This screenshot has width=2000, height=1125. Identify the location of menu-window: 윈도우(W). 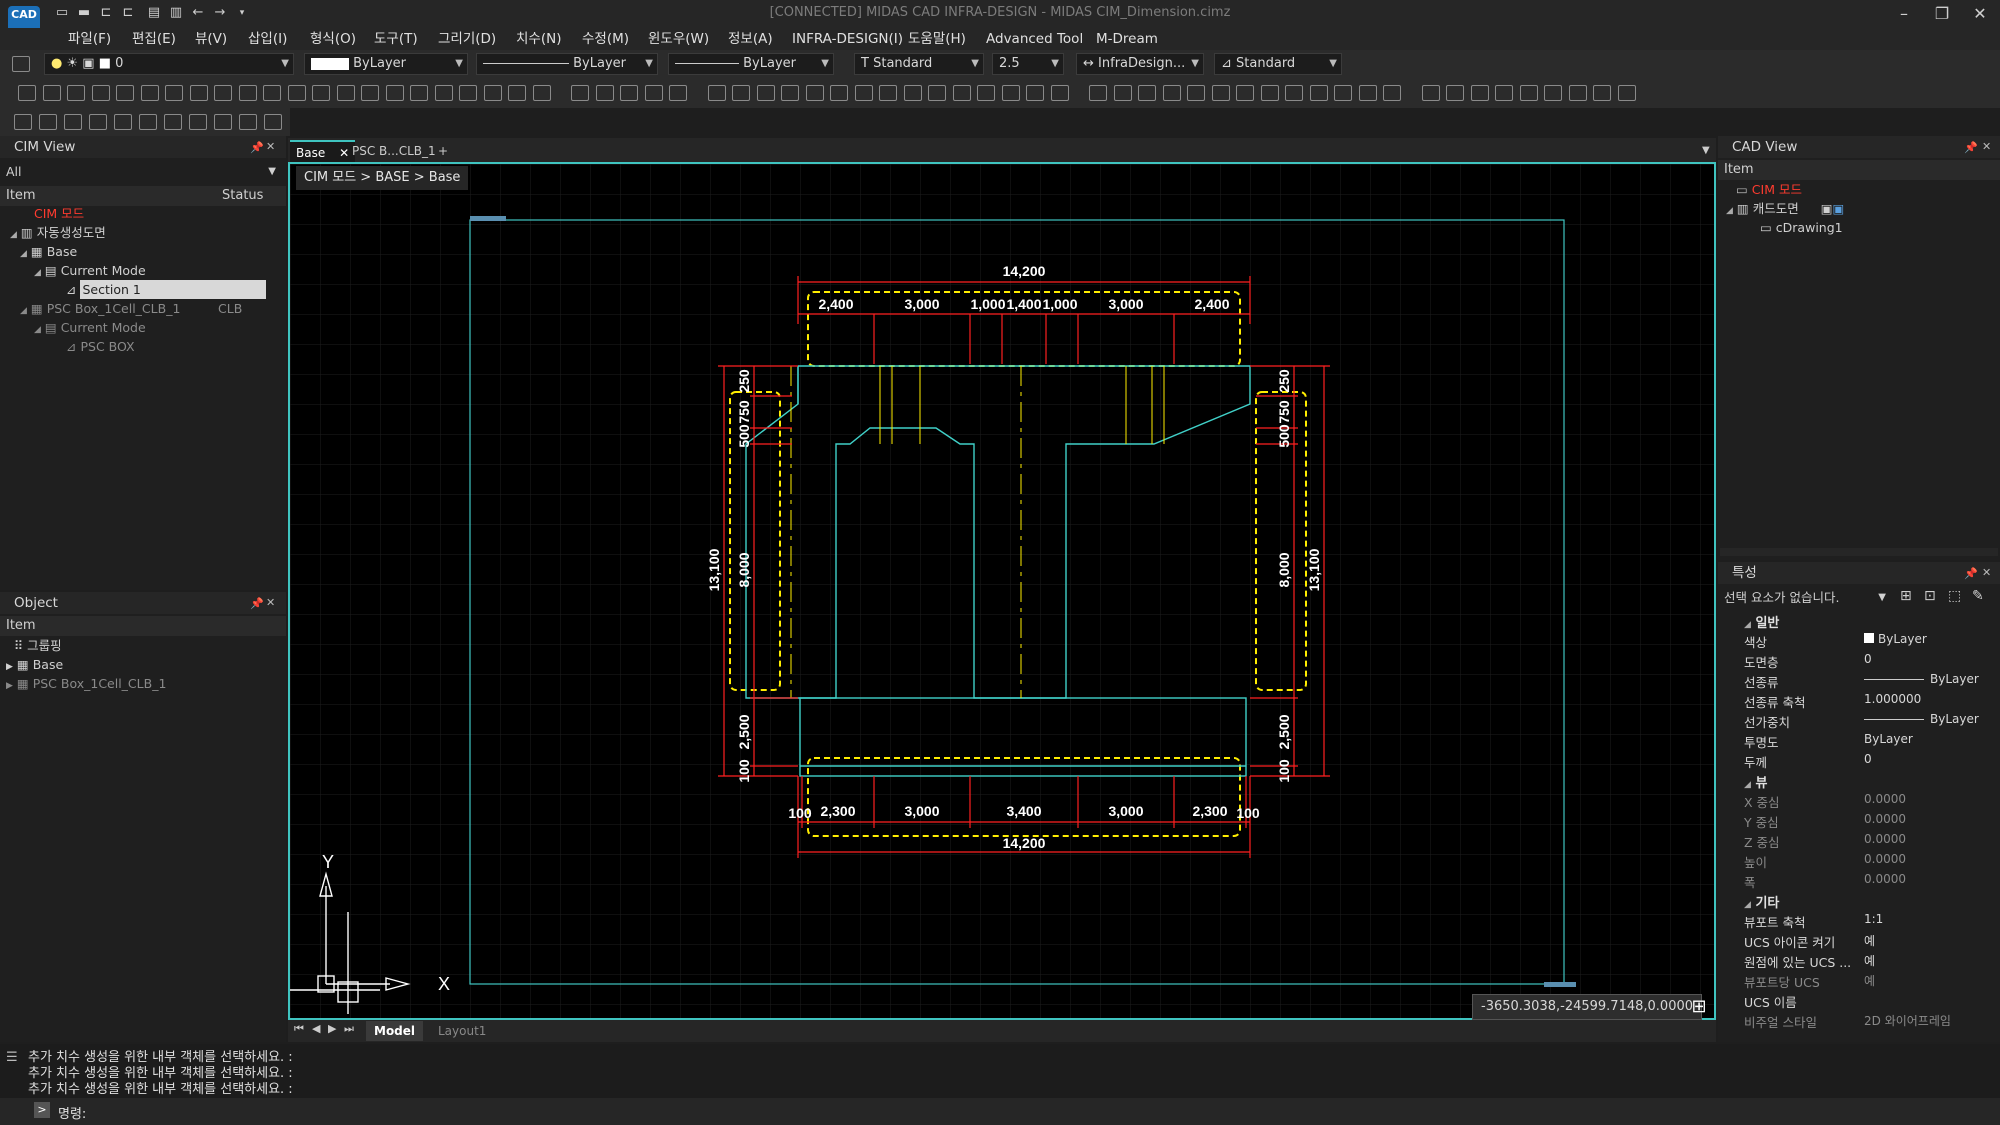
(678, 39).